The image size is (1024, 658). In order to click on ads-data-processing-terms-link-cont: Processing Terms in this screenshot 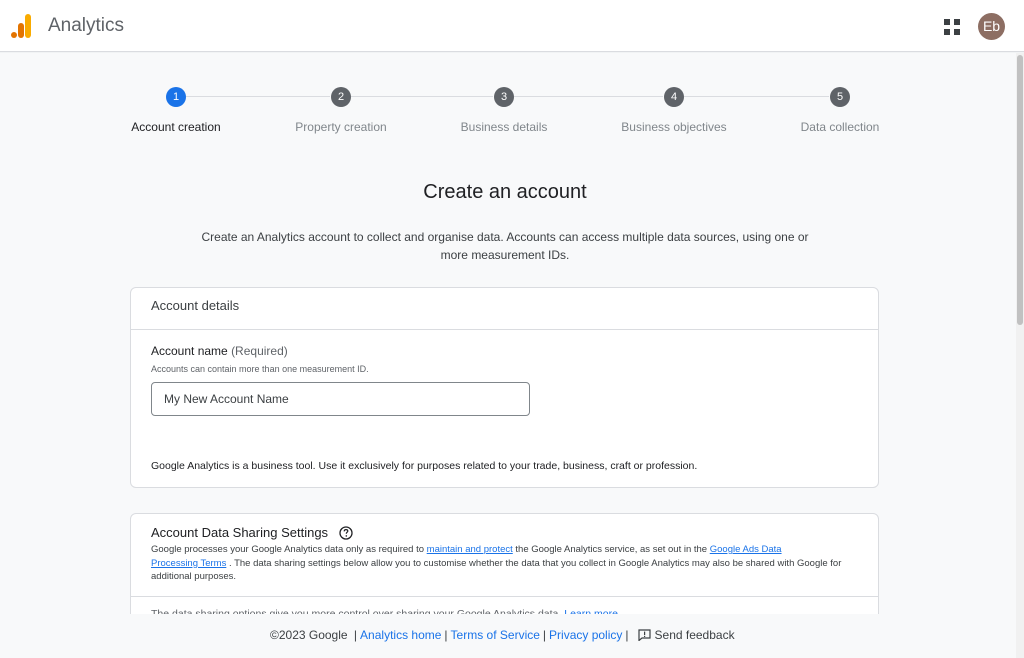, I will do `click(188, 563)`.